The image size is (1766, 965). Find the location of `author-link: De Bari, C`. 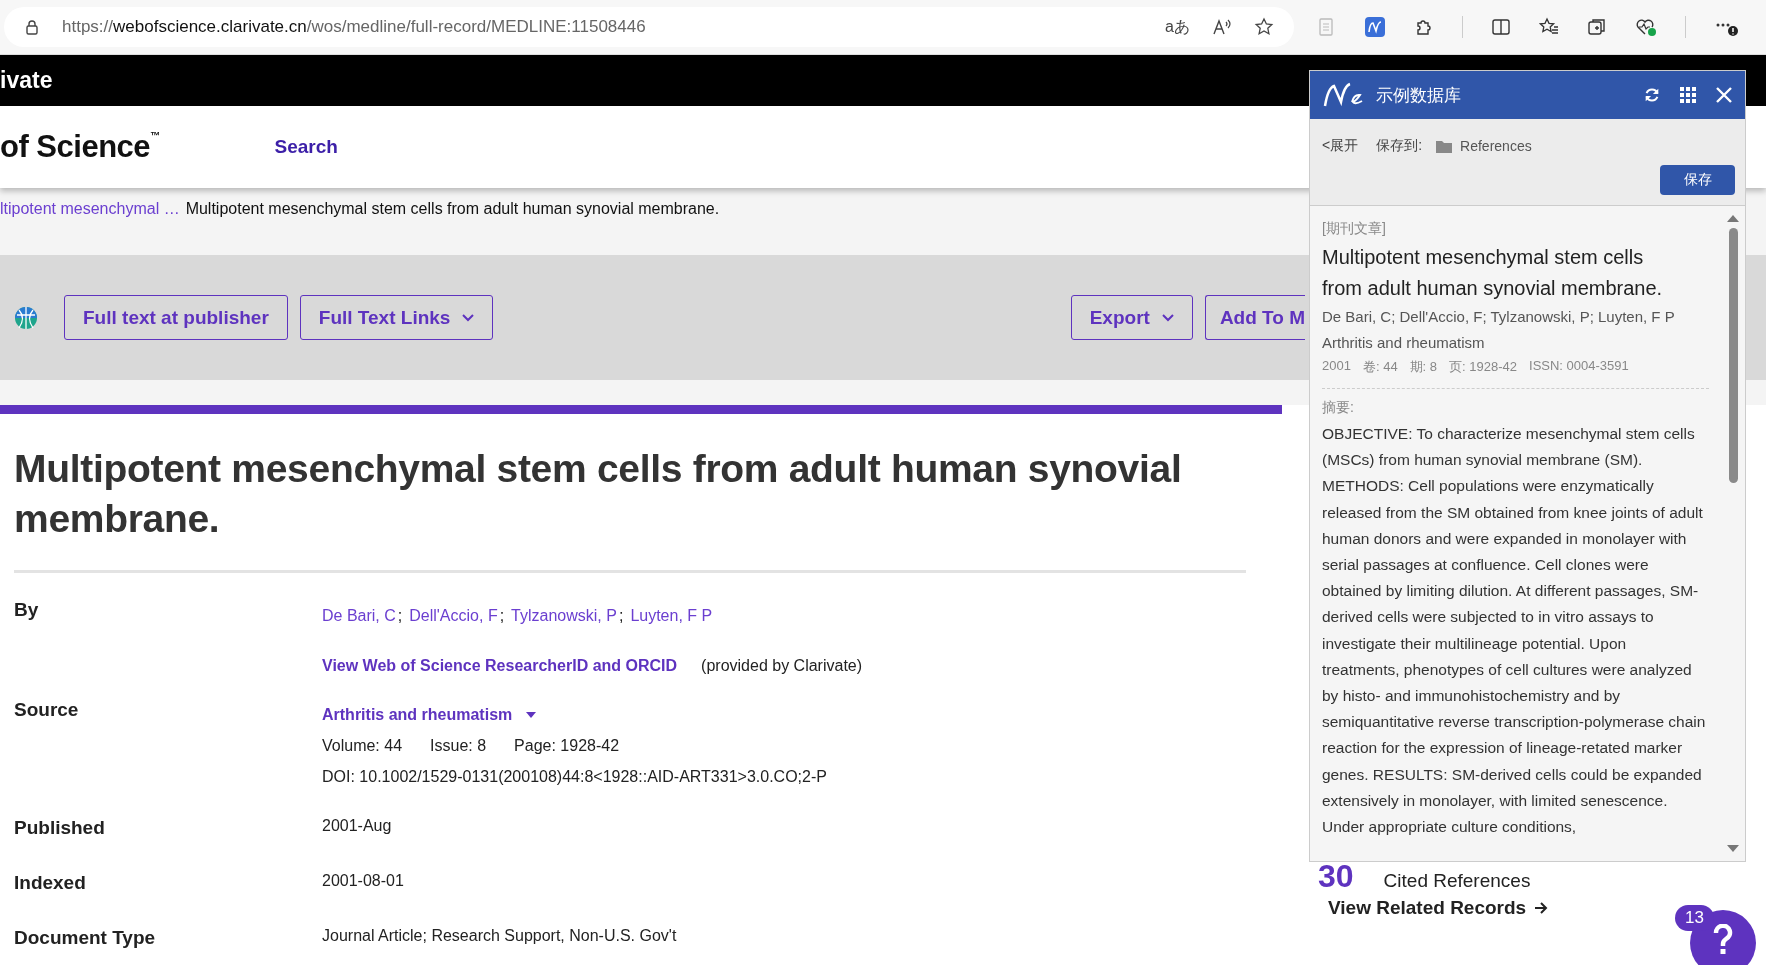

author-link: De Bari, C is located at coordinates (359, 615).